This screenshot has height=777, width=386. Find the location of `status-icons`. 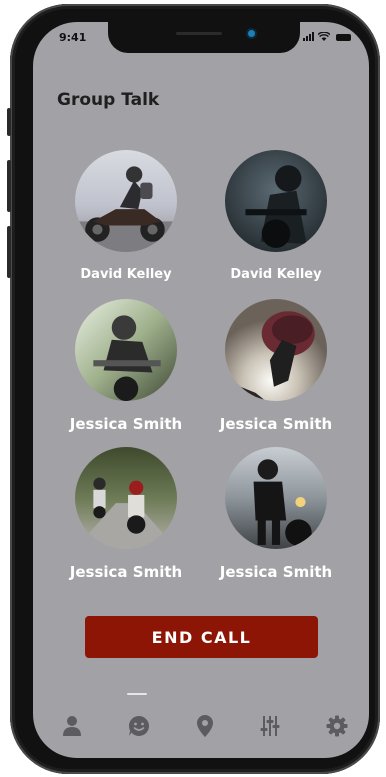

status-icons is located at coordinates (327, 36).